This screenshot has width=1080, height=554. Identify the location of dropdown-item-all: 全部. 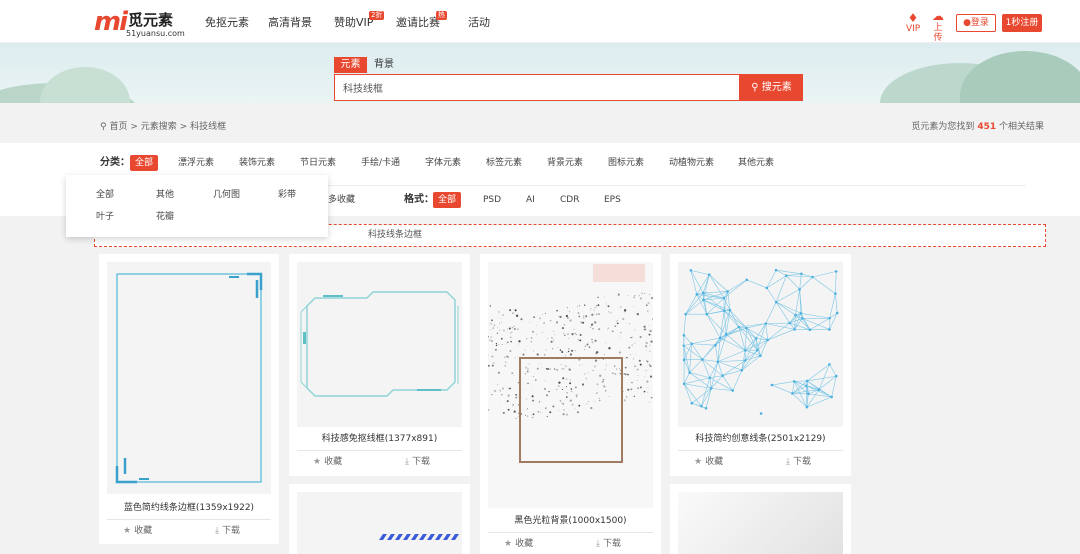
(105, 195).